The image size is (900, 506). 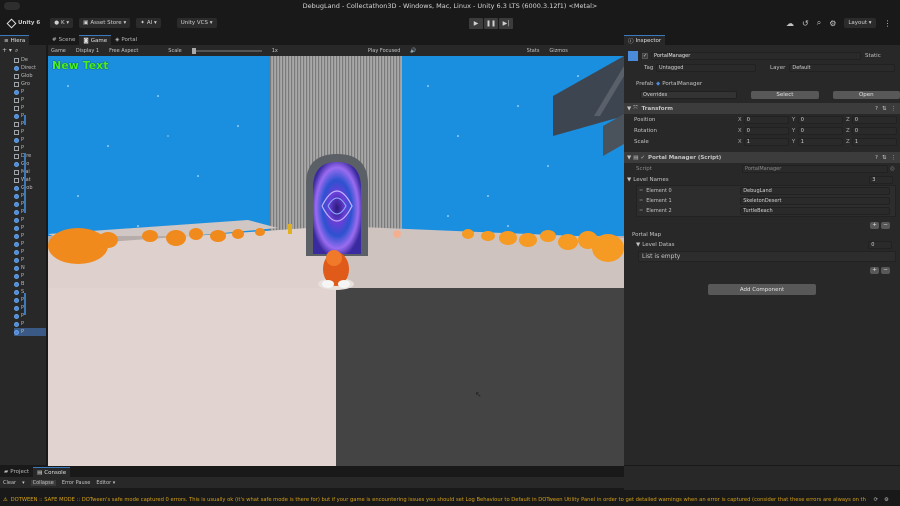 What do you see at coordinates (866, 95) in the screenshot?
I see `open-button: Open` at bounding box center [866, 95].